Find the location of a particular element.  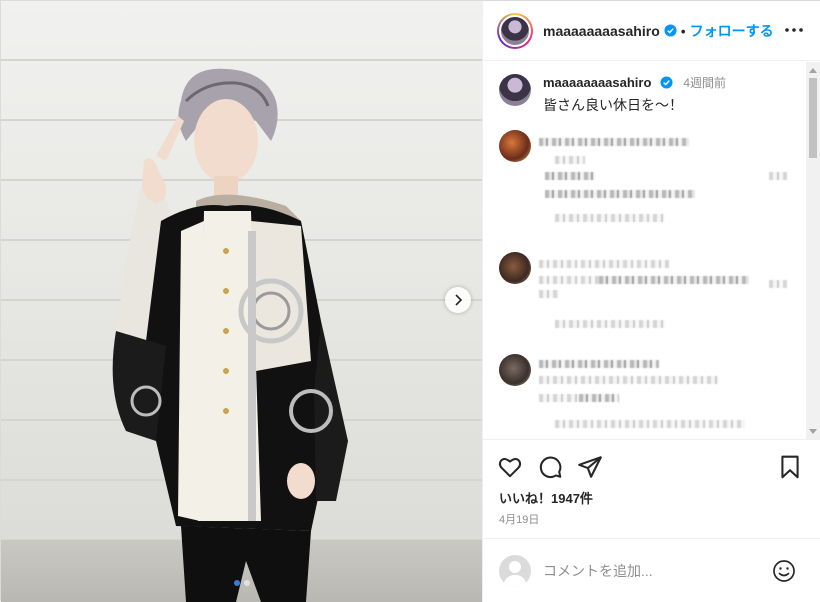

comments-scrollbar is located at coordinates (813, 250).